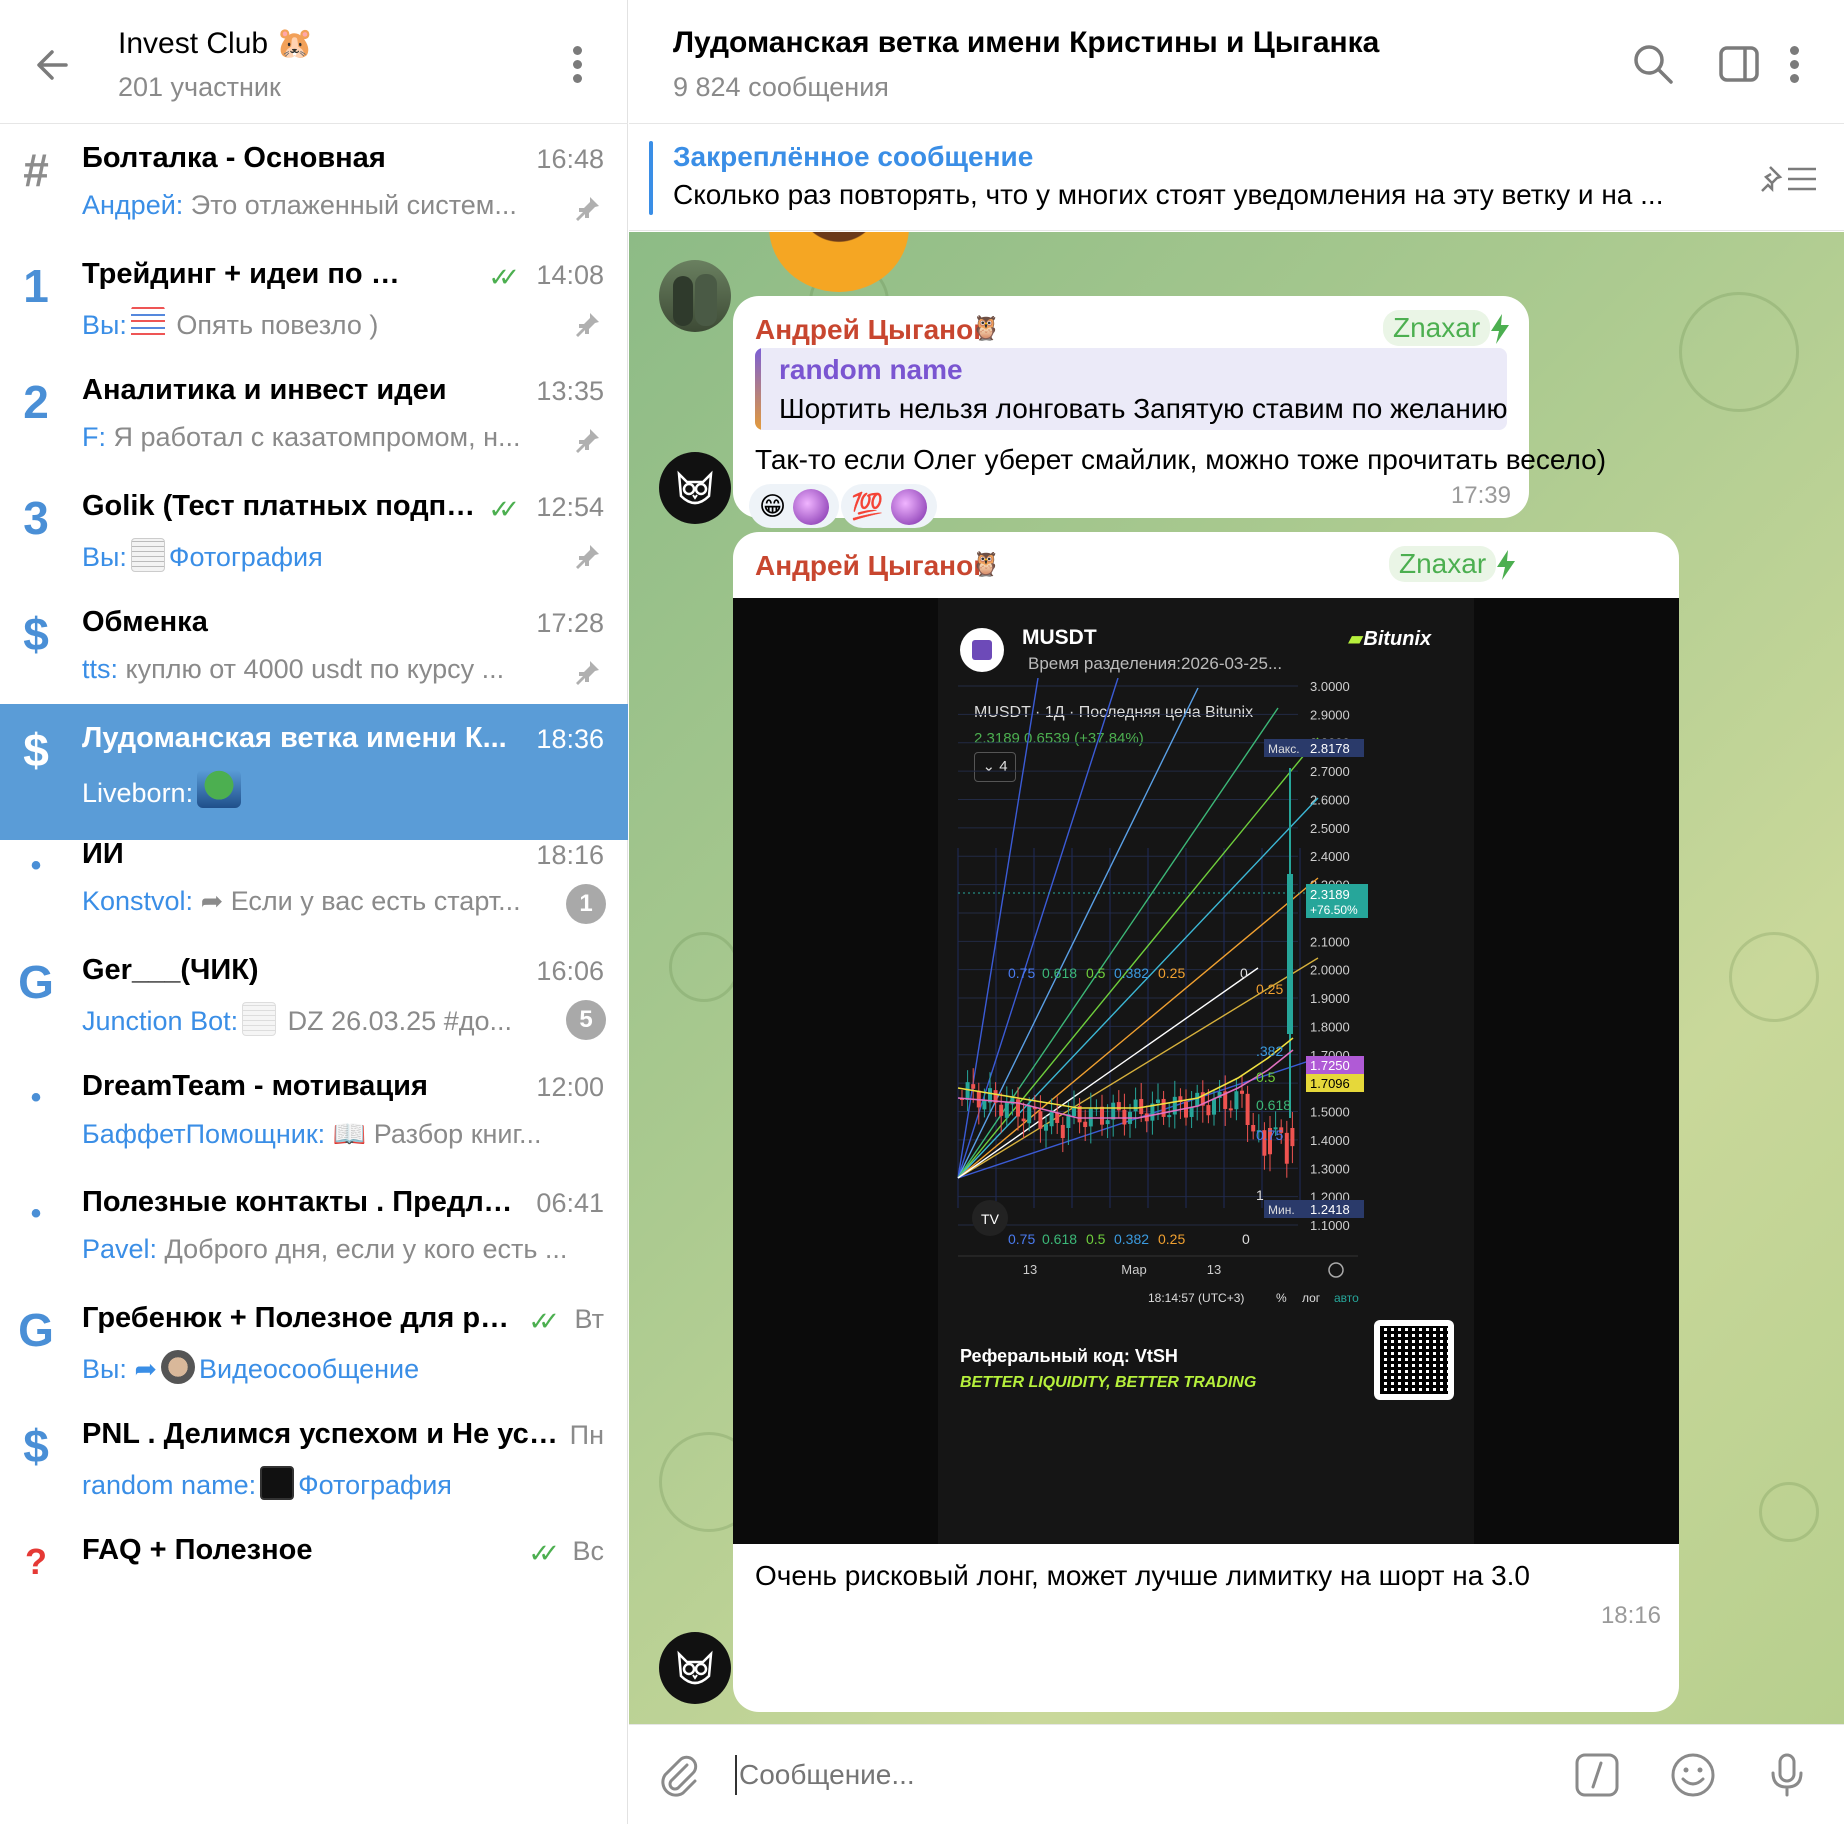 This screenshot has height=1824, width=1844. Describe the element at coordinates (1108, 1382) in the screenshot. I see `slogan: BETTER LIQUIDITY, BETTER TRADING` at that location.